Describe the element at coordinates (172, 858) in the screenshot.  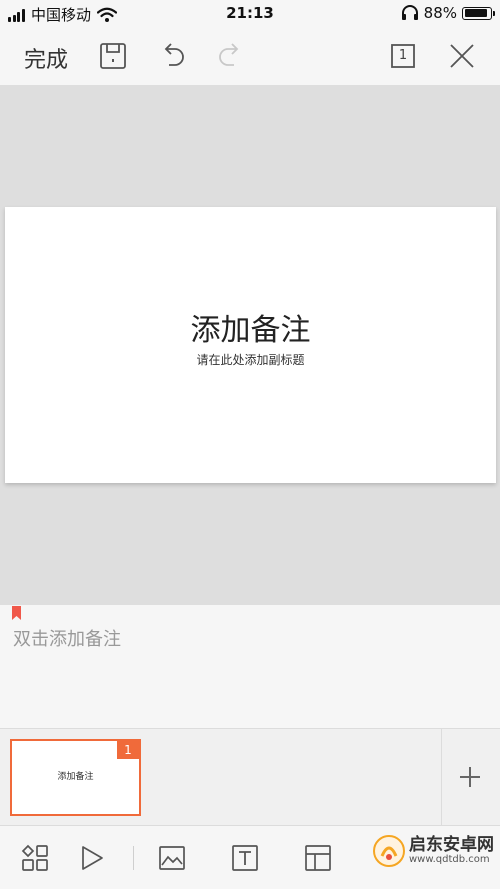
I see `insert-image-icon` at that location.